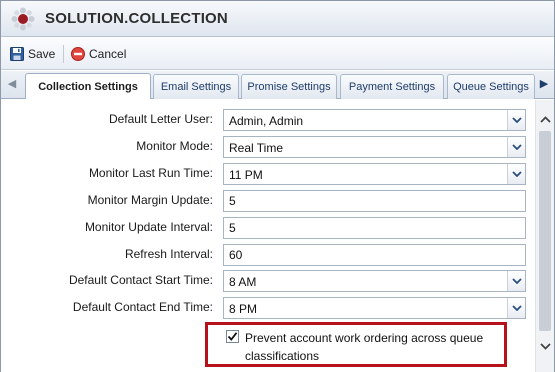  What do you see at coordinates (374, 201) in the screenshot?
I see `monitor-margin-update-input` at bounding box center [374, 201].